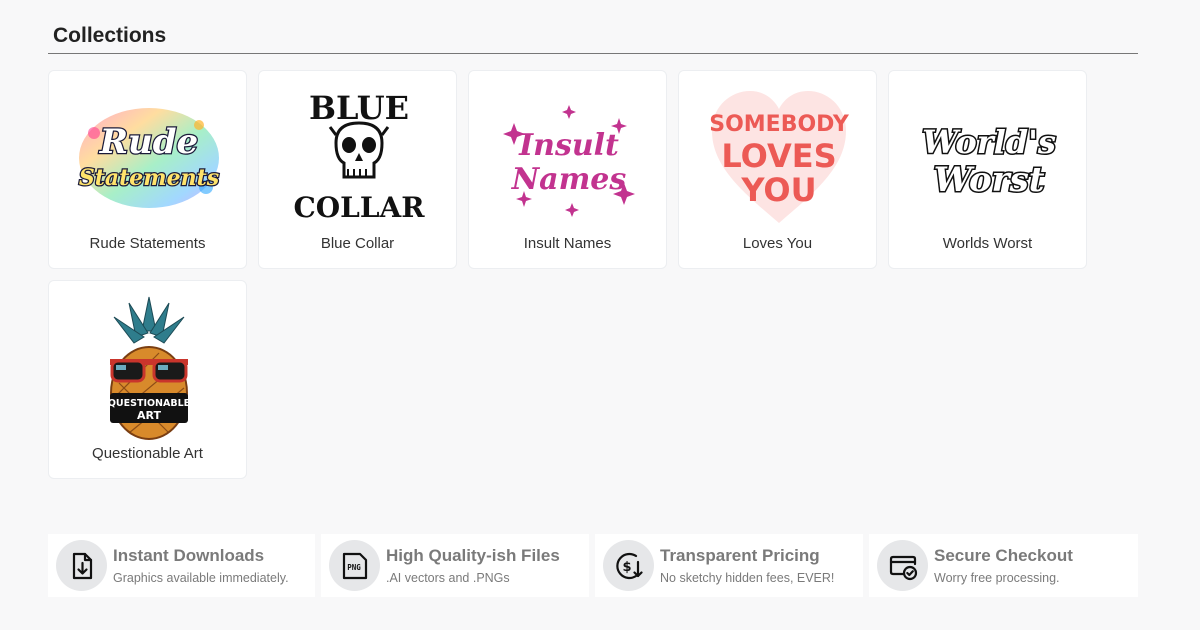 This screenshot has width=1200, height=630. I want to click on feature-title: High Quality-ish Files, so click(473, 555).